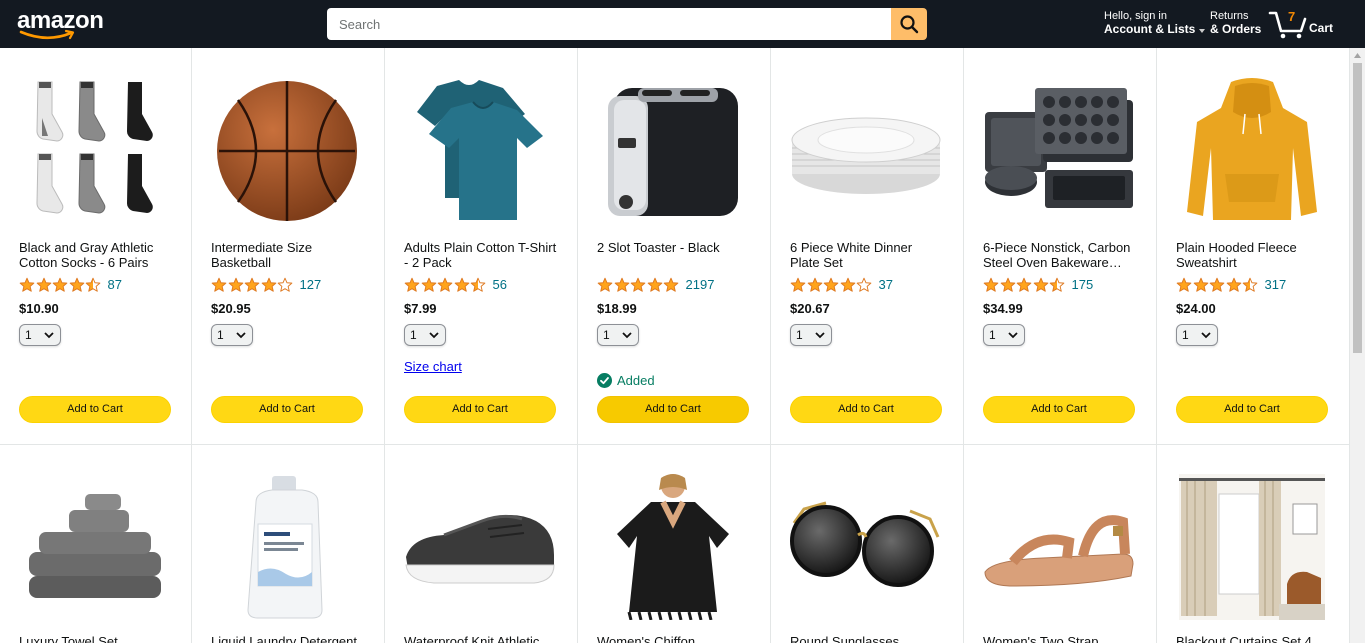  What do you see at coordinates (500, 285) in the screenshot?
I see `rating-count: 56` at bounding box center [500, 285].